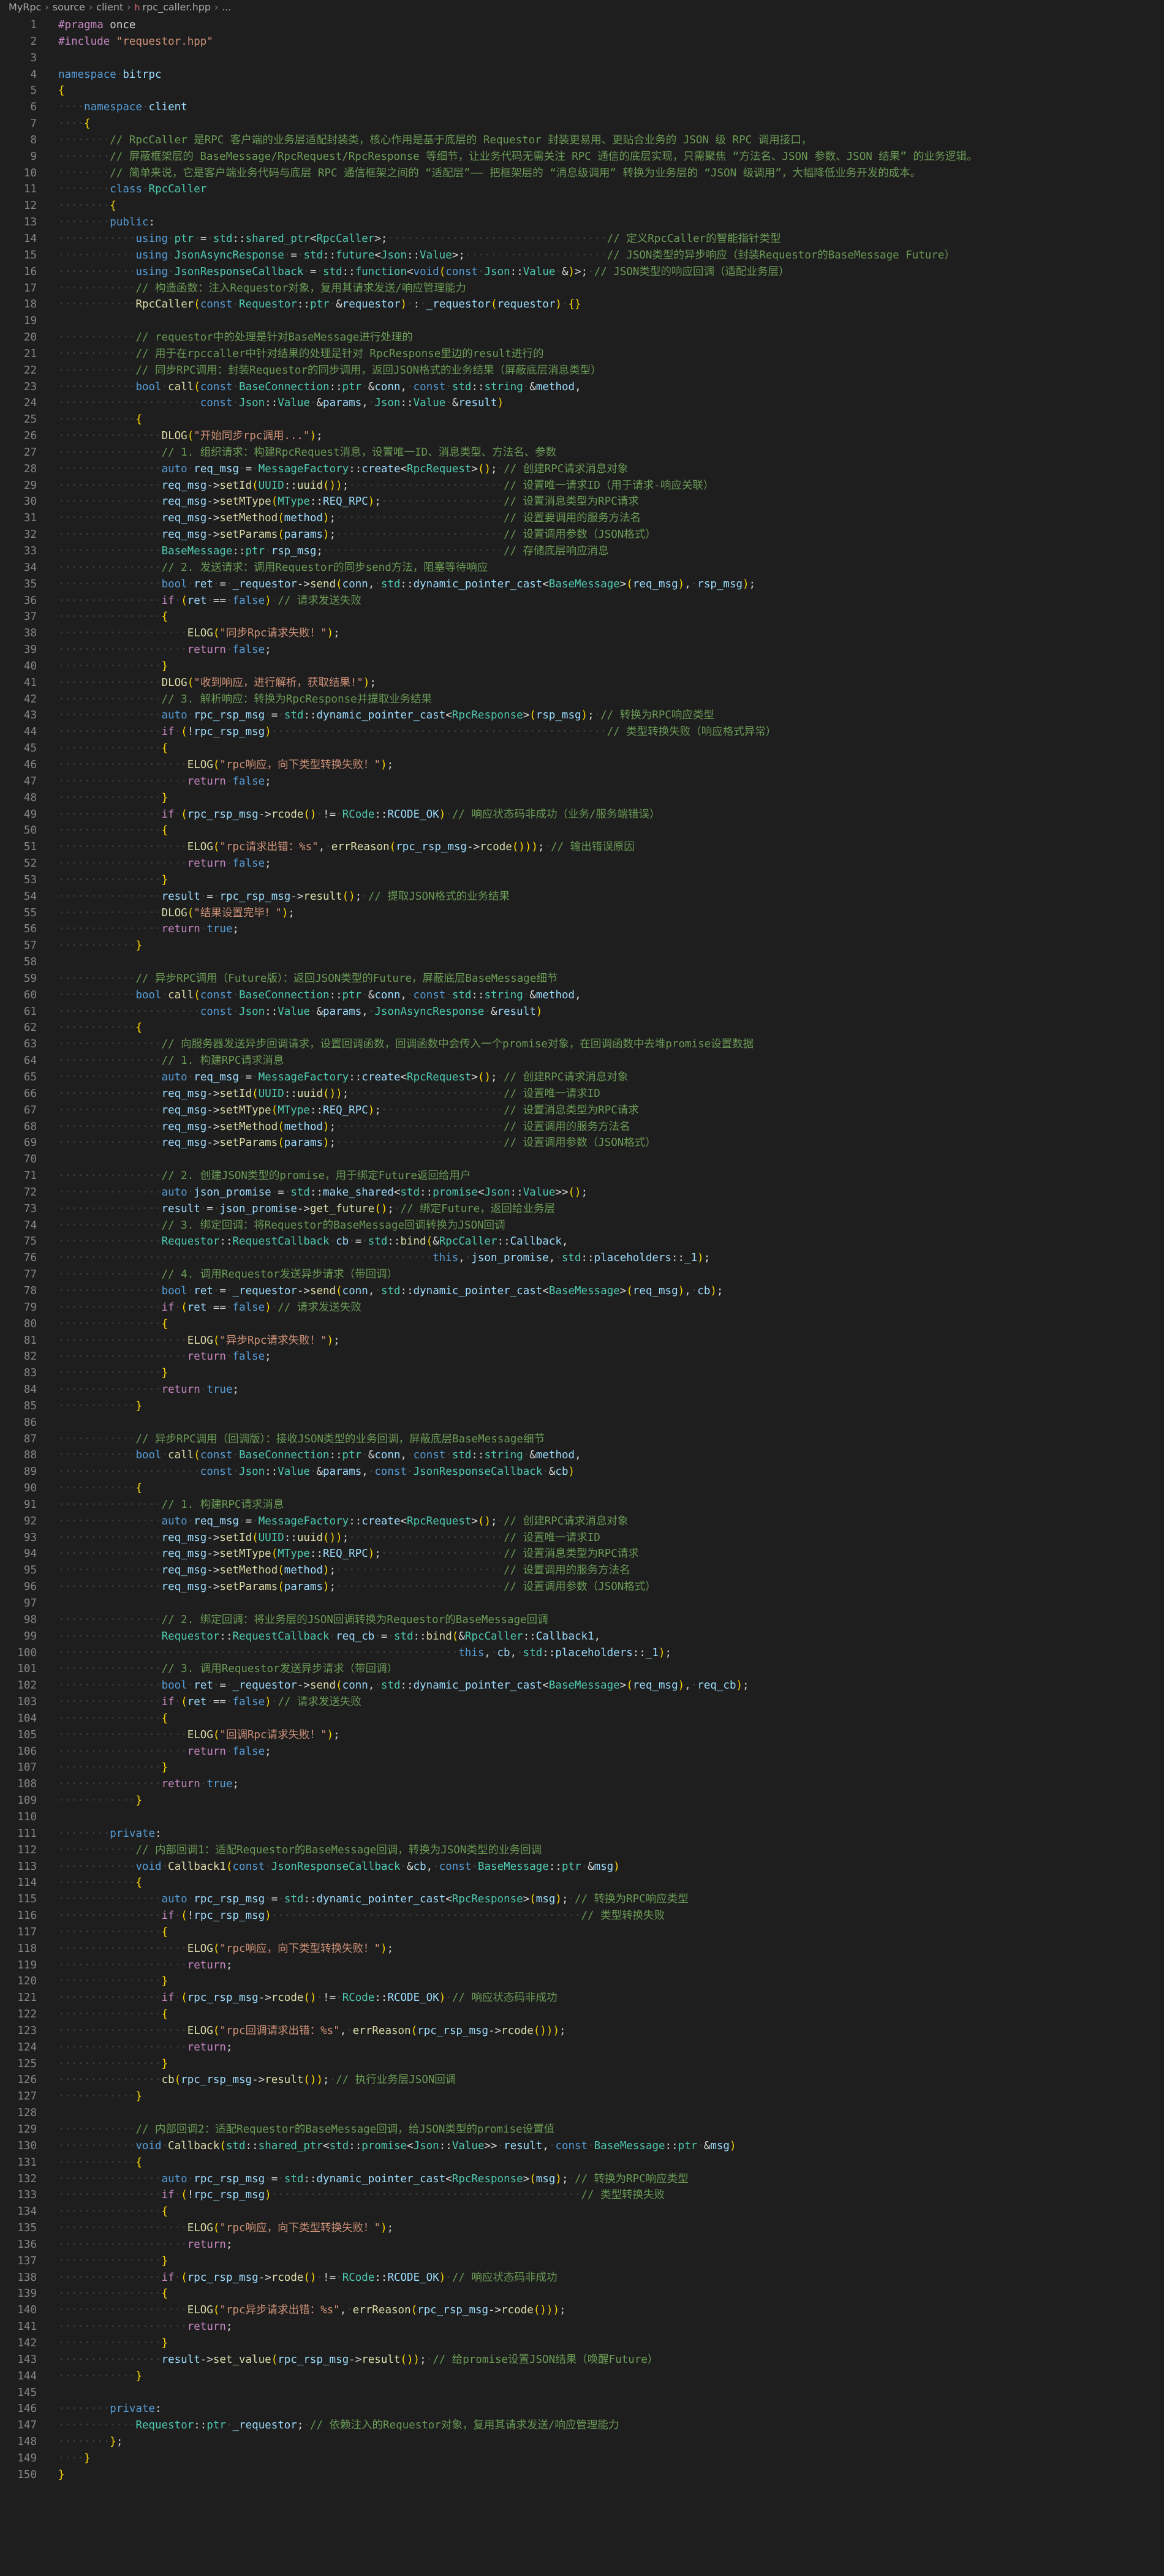 The image size is (1164, 2576). I want to click on code-line: 134 ················{, so click(582, 2212).